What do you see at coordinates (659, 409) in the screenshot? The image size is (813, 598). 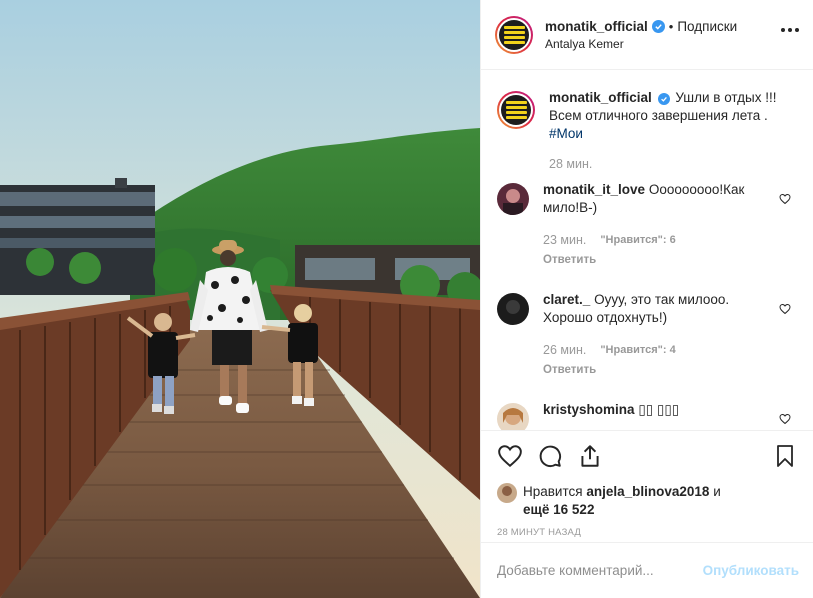 I see `comment-text: ▯▯ ▯▯▯` at bounding box center [659, 409].